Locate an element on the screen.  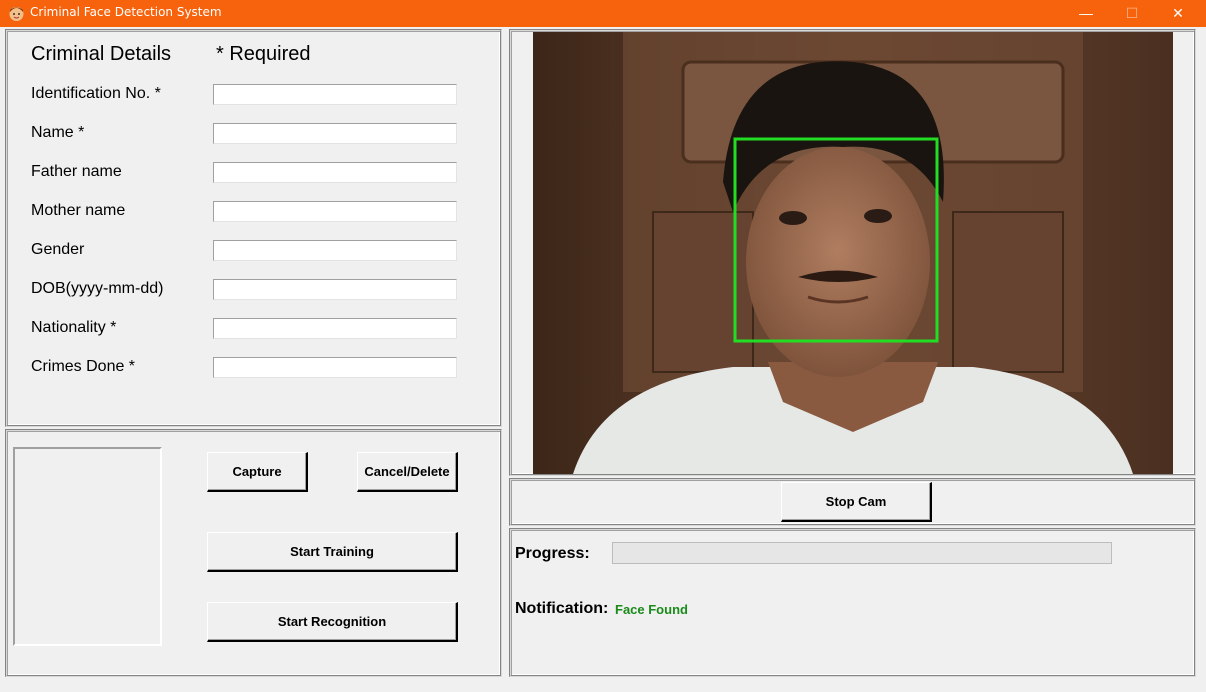
father-name-label: Father name is located at coordinates (76, 171).